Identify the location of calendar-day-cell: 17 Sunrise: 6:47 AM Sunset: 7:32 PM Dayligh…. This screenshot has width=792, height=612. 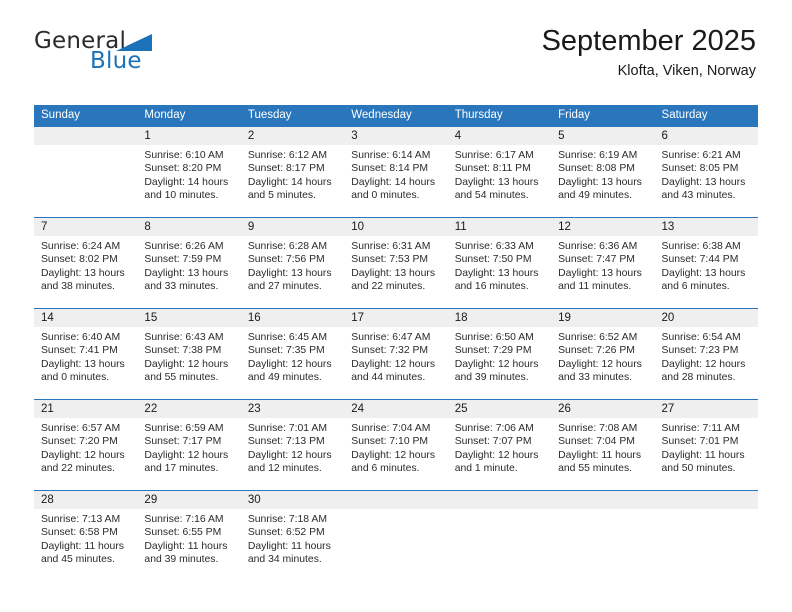
(396, 354).